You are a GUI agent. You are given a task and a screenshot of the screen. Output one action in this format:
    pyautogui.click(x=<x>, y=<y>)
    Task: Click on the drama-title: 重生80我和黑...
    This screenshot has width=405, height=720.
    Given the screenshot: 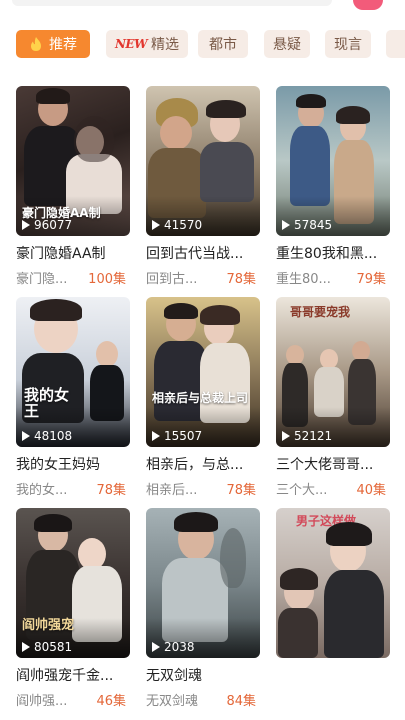 What is the action you would take?
    pyautogui.click(x=333, y=253)
    